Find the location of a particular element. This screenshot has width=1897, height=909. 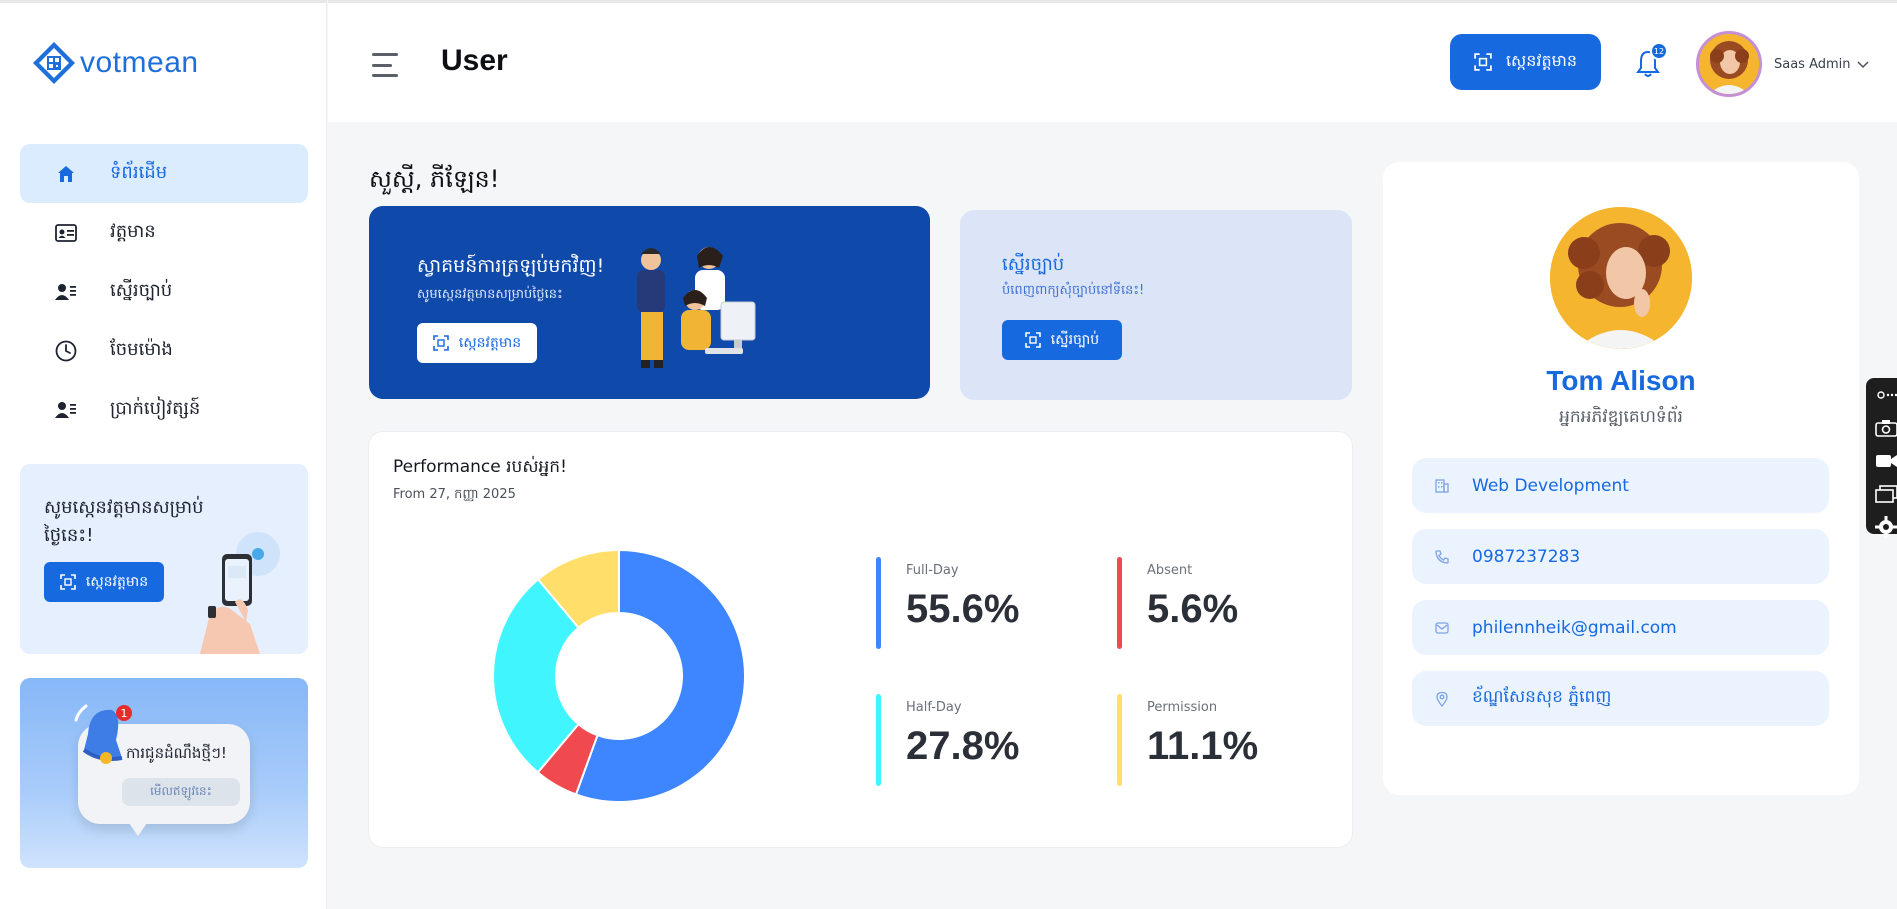

profile-avatar is located at coordinates (1621, 278).